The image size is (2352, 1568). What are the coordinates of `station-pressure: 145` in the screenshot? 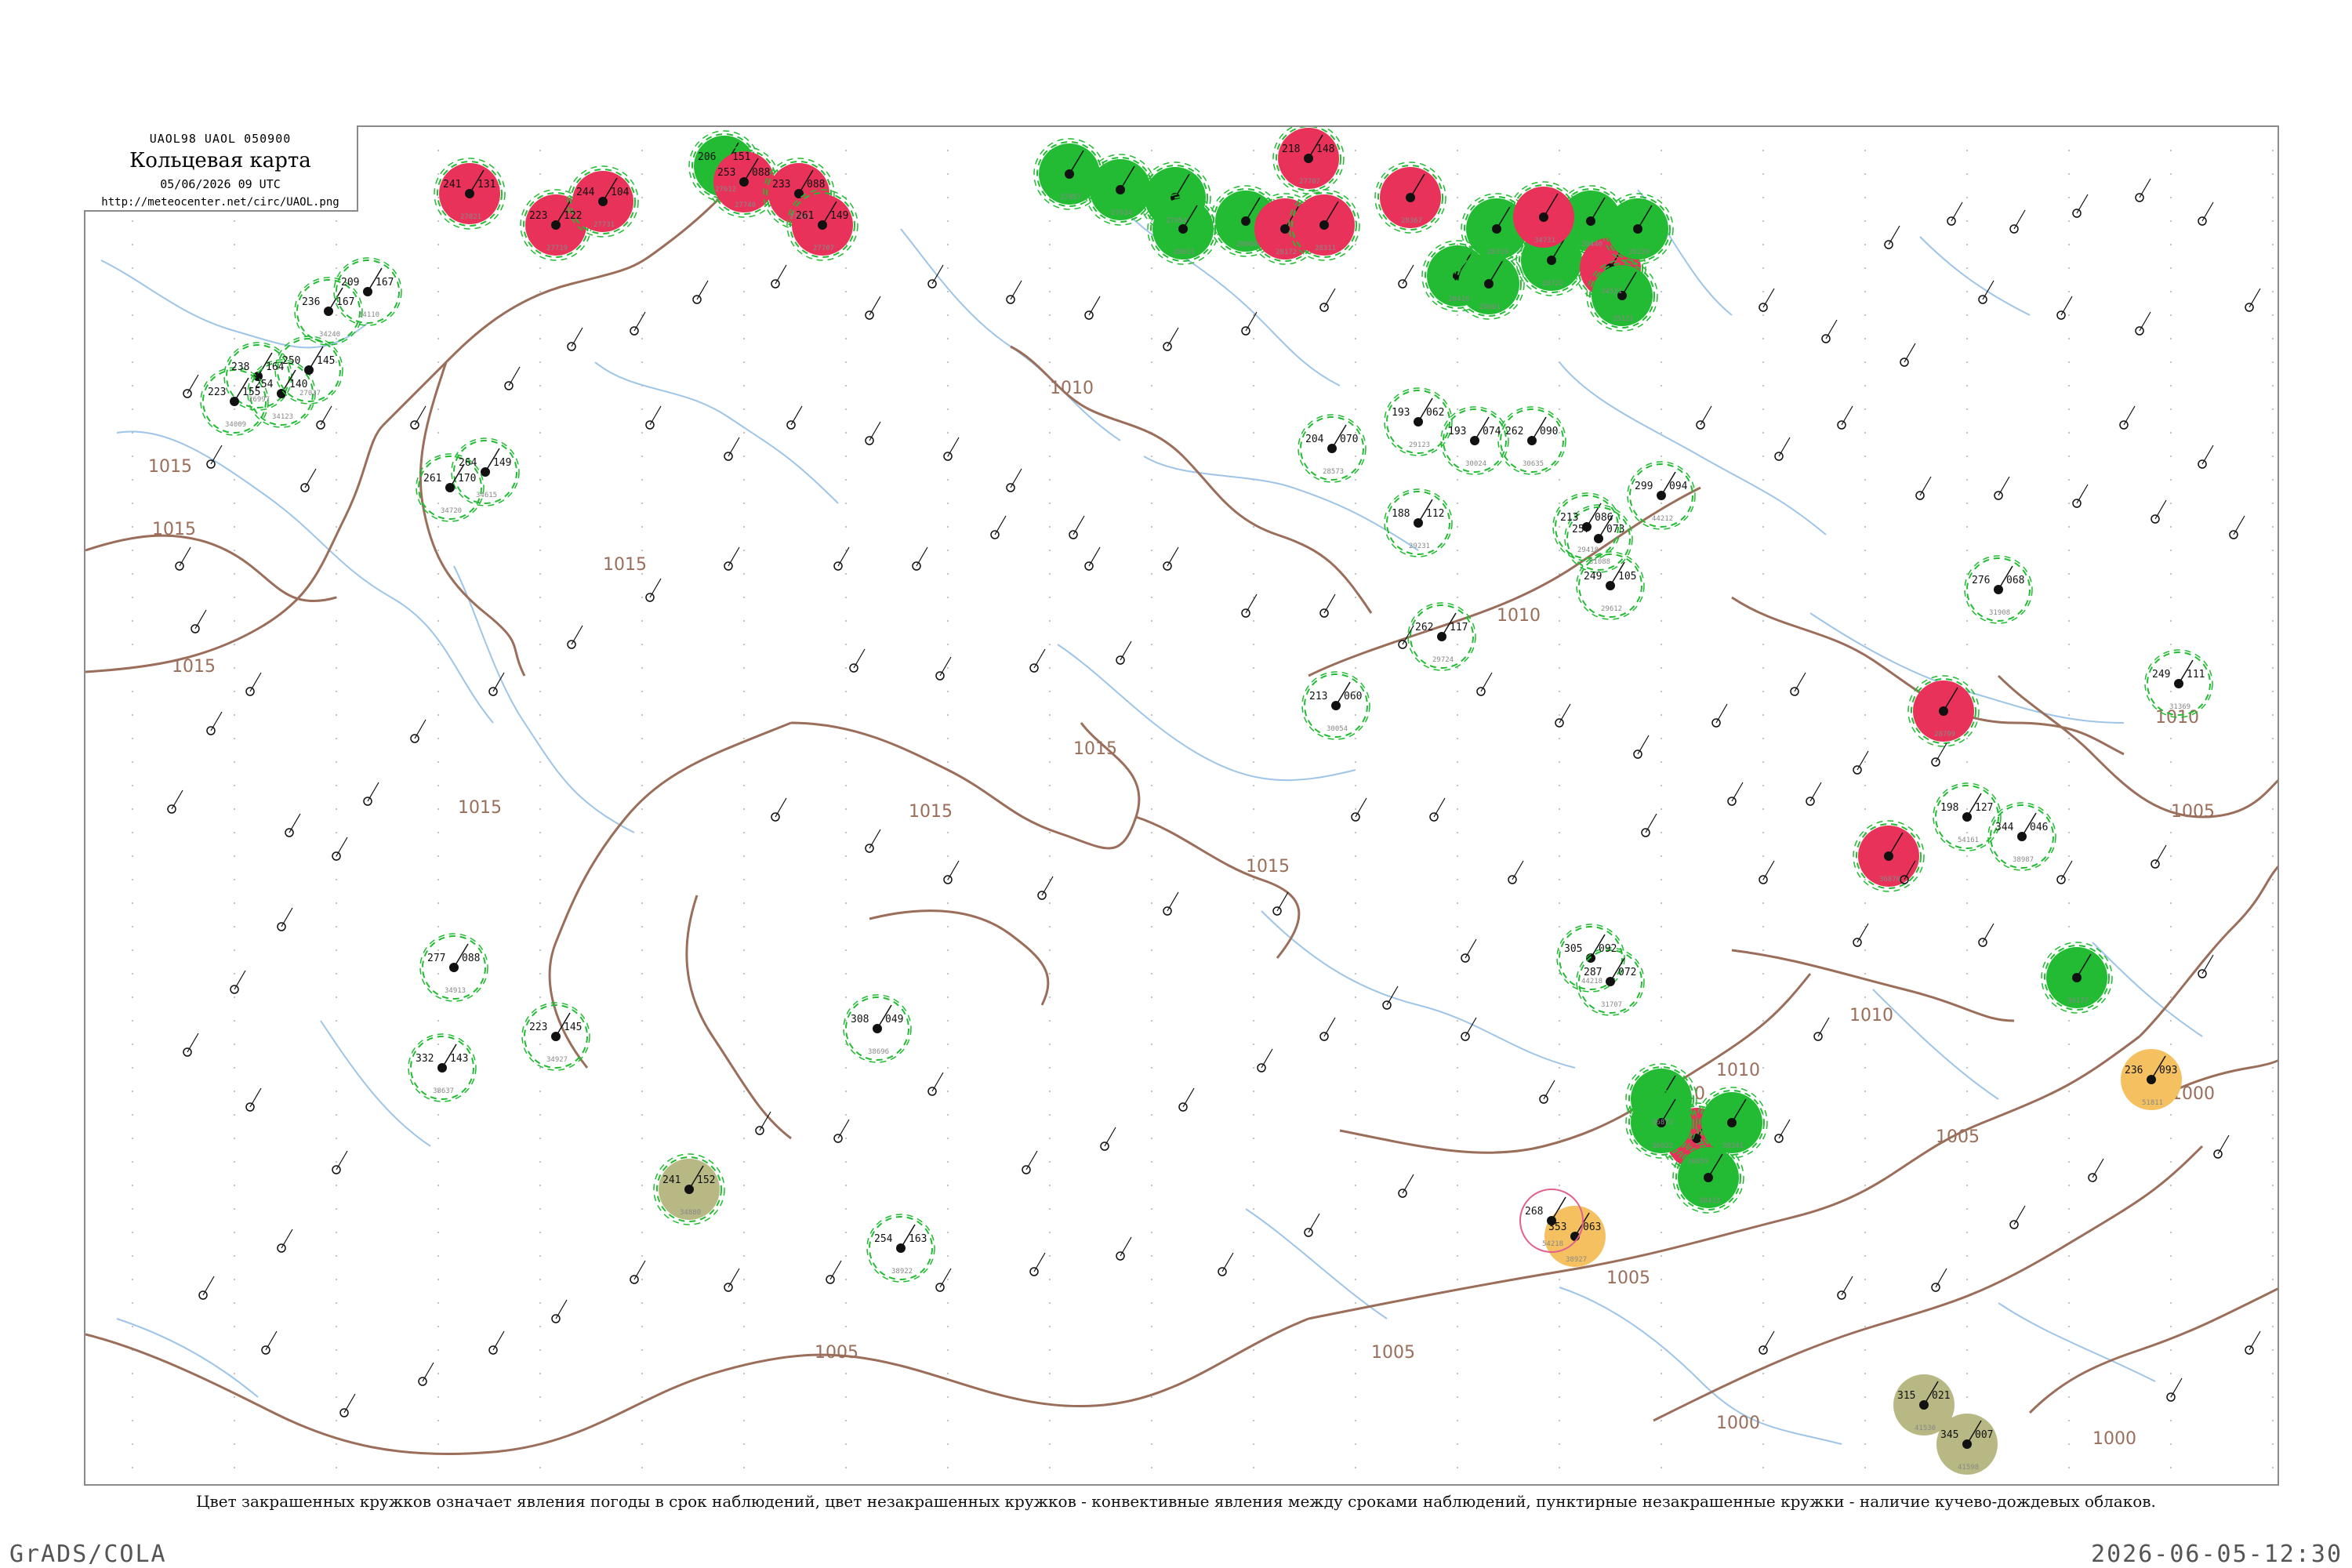 It's located at (573, 1027).